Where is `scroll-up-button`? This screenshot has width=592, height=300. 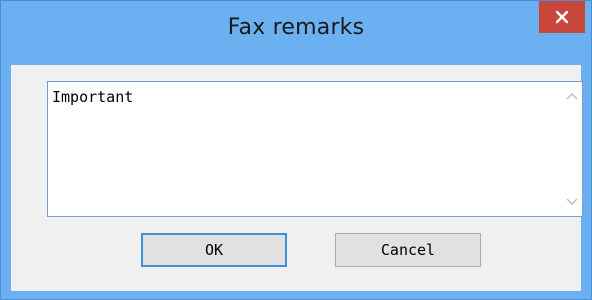 scroll-up-button is located at coordinates (572, 96).